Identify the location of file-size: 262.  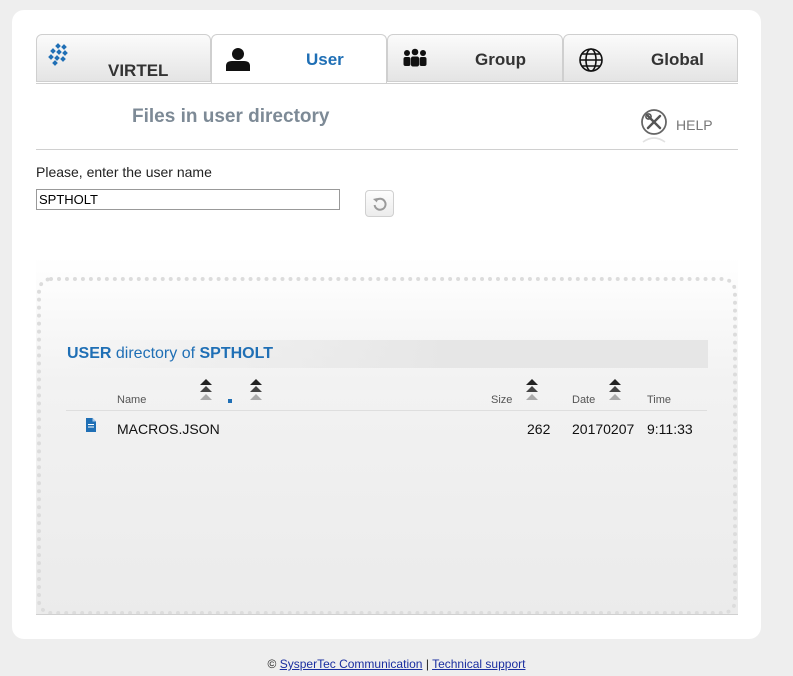
(539, 429).